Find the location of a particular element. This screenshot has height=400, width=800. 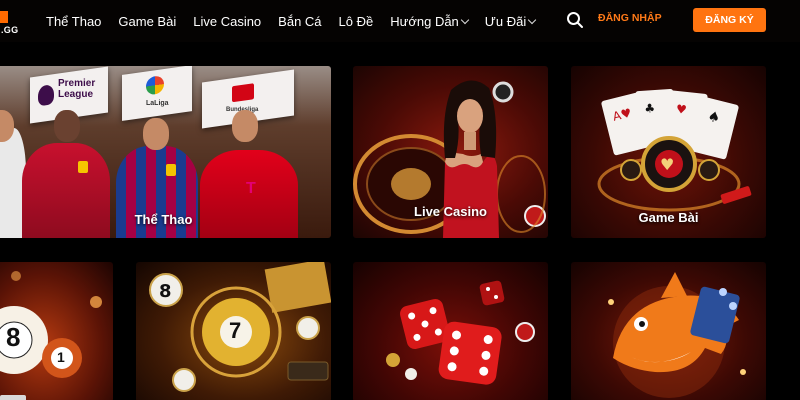

roulette-wheel-hub is located at coordinates (411, 184).